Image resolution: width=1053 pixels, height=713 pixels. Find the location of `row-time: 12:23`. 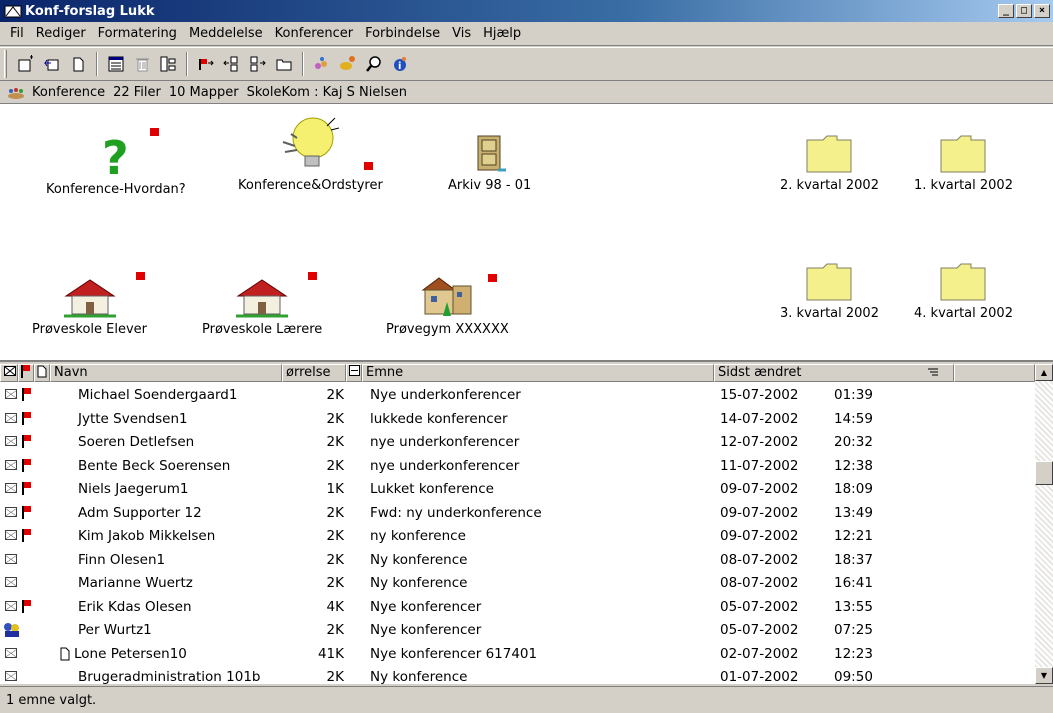

row-time: 12:23 is located at coordinates (853, 653).